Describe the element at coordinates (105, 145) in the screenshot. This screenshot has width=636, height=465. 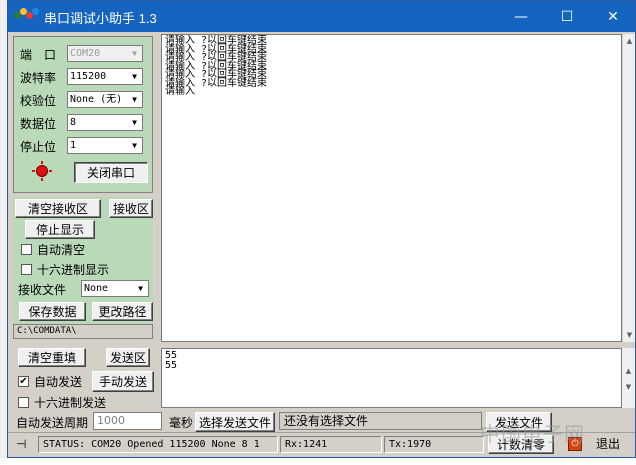
I see `stopbits-select: 1 ▼` at that location.